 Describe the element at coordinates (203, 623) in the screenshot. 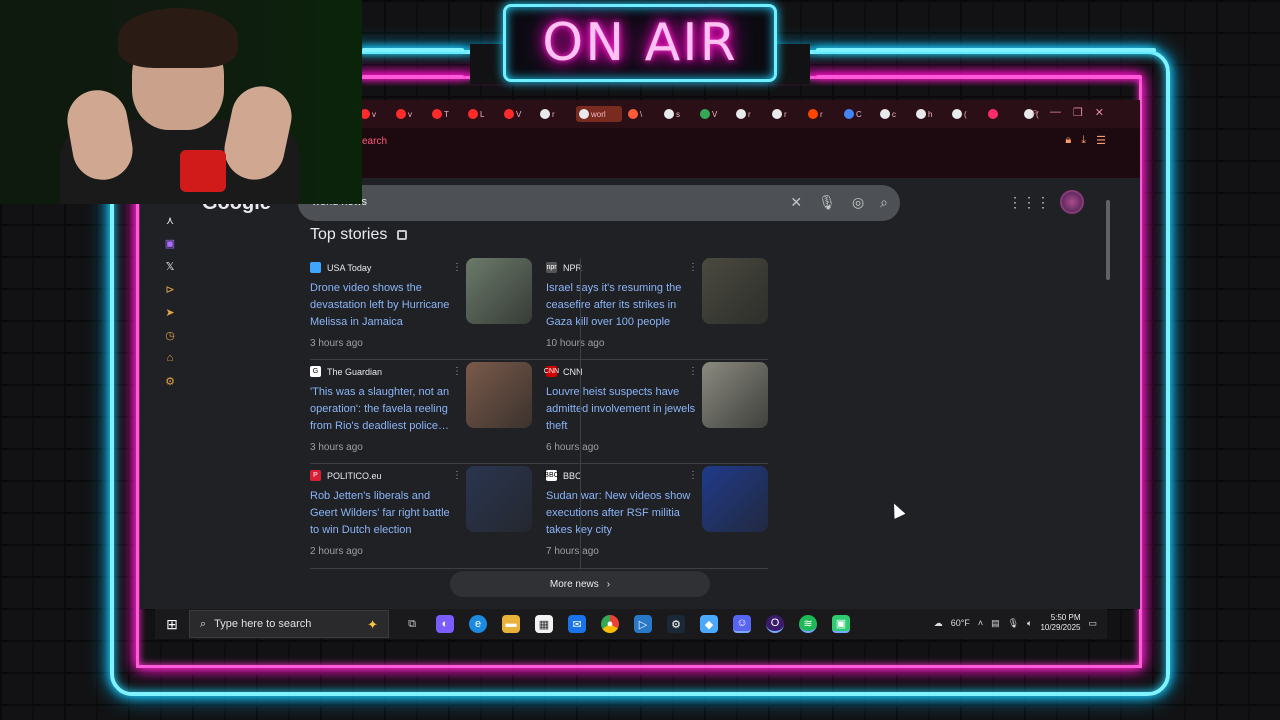

I see `taskbar-search-icon: ⌕` at that location.